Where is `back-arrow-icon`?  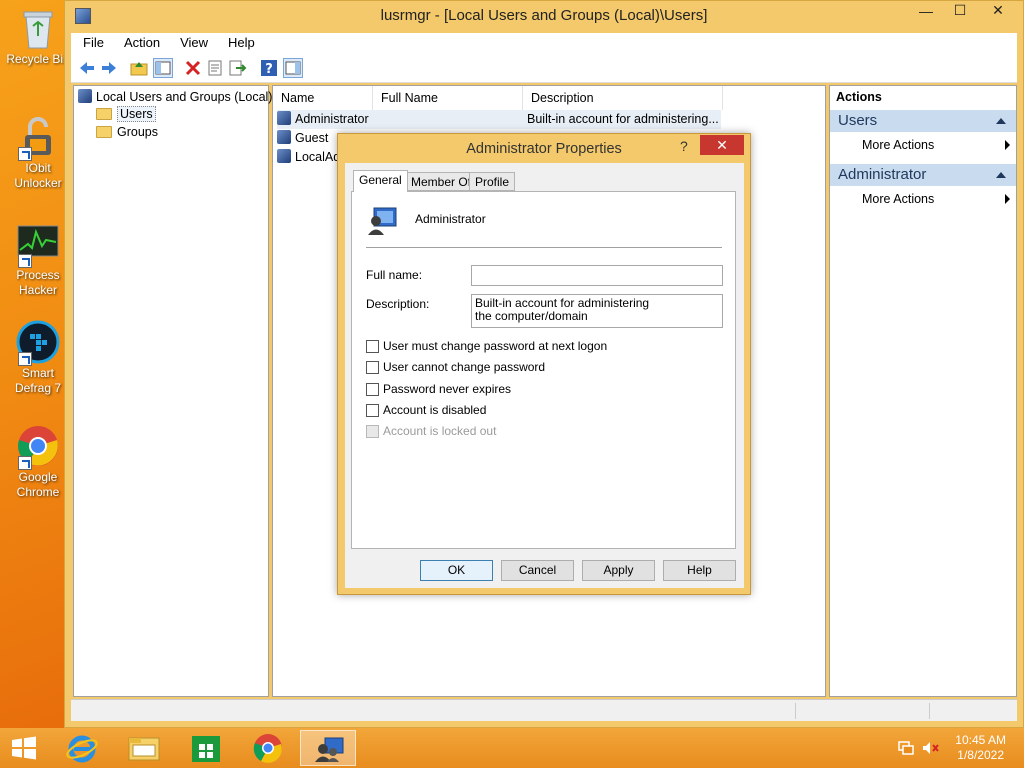
back-arrow-icon is located at coordinates (87, 68).